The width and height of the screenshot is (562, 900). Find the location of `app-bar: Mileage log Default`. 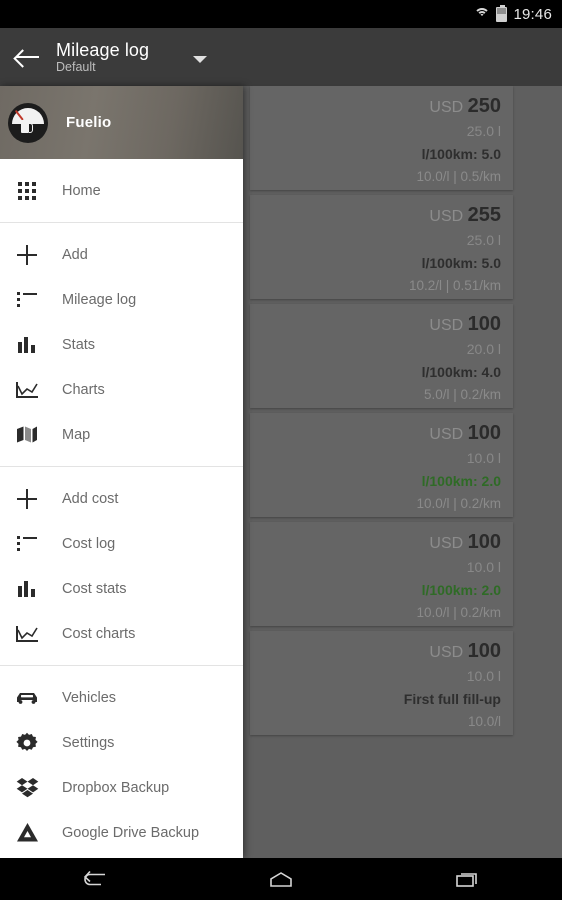

app-bar: Mileage log Default is located at coordinates (281, 57).